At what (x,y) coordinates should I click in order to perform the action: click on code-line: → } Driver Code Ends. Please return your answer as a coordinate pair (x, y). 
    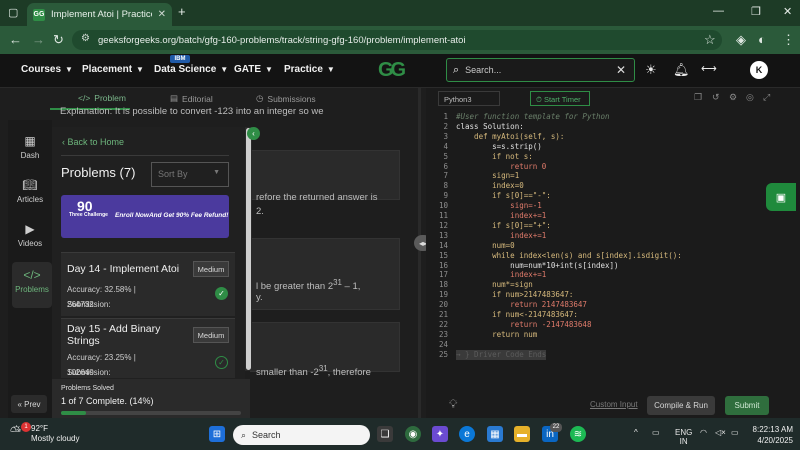
    Looking at the image, I should click on (501, 354).